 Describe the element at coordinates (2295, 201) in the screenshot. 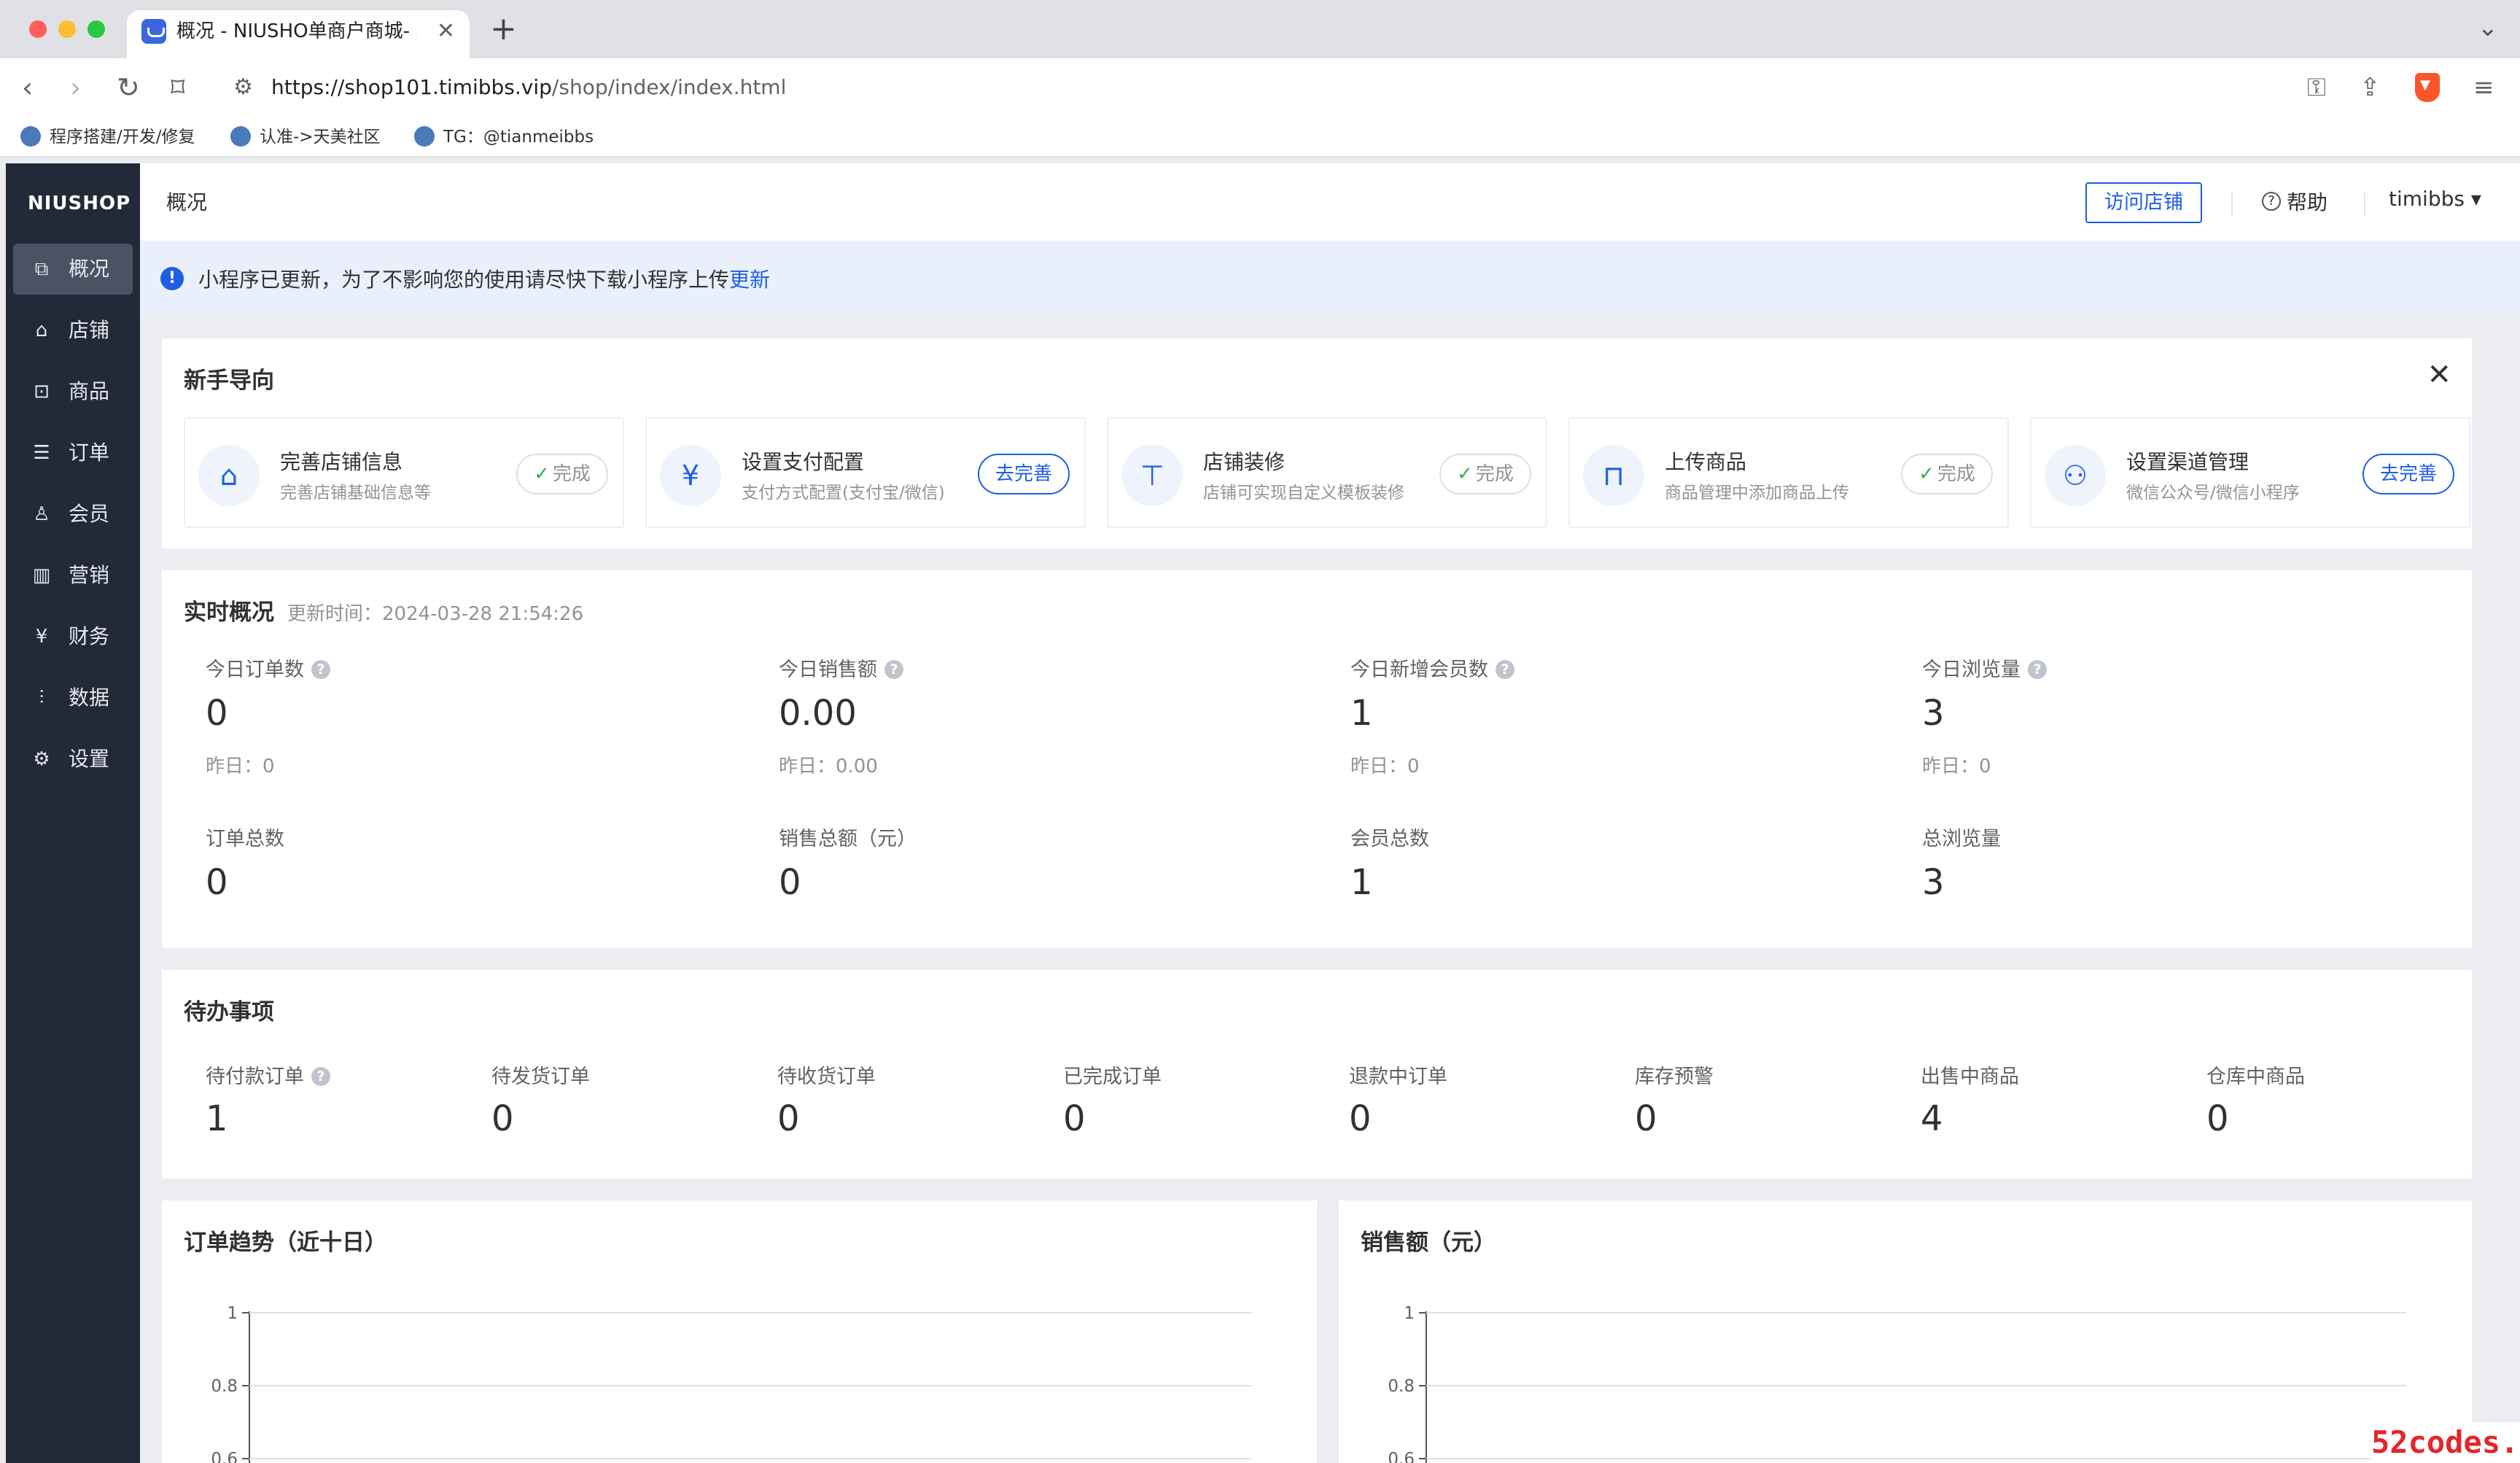

I see `help-link: ? 帮助` at that location.